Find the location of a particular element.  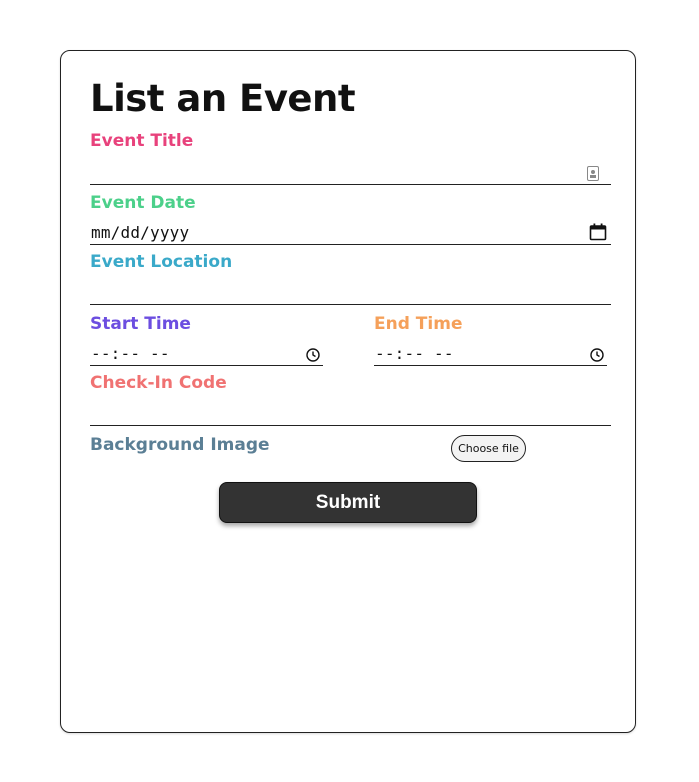

event-location-label: Event Location is located at coordinates (161, 262).